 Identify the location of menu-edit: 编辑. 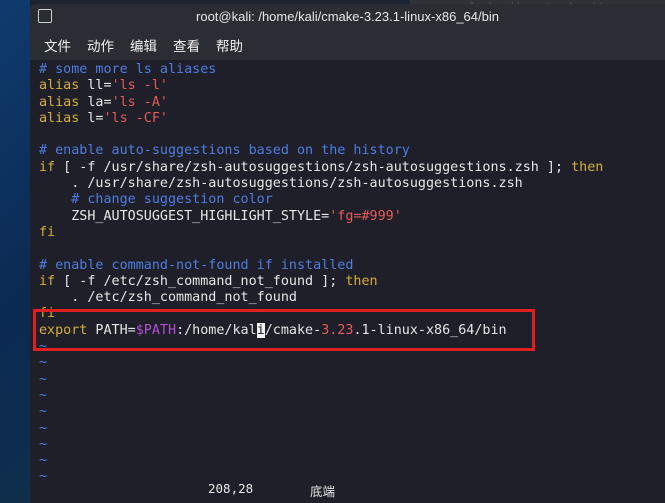
(143, 45).